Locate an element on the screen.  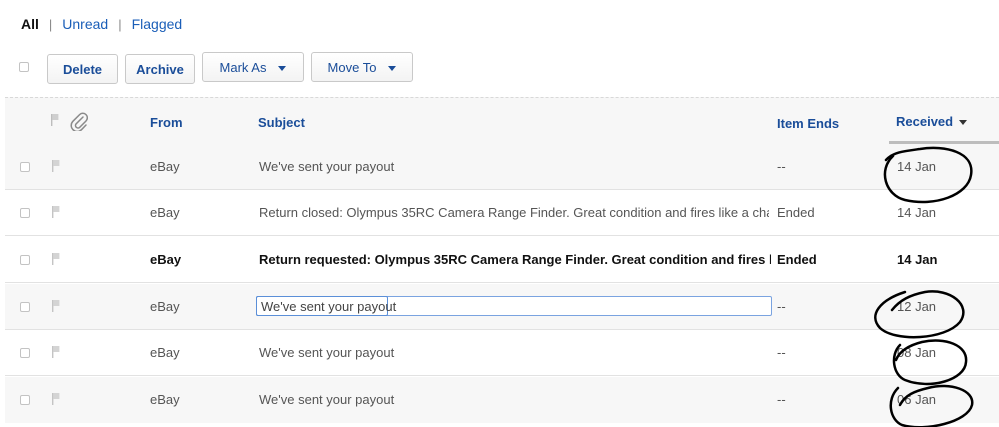
row-received: 12 Jan is located at coordinates (917, 306).